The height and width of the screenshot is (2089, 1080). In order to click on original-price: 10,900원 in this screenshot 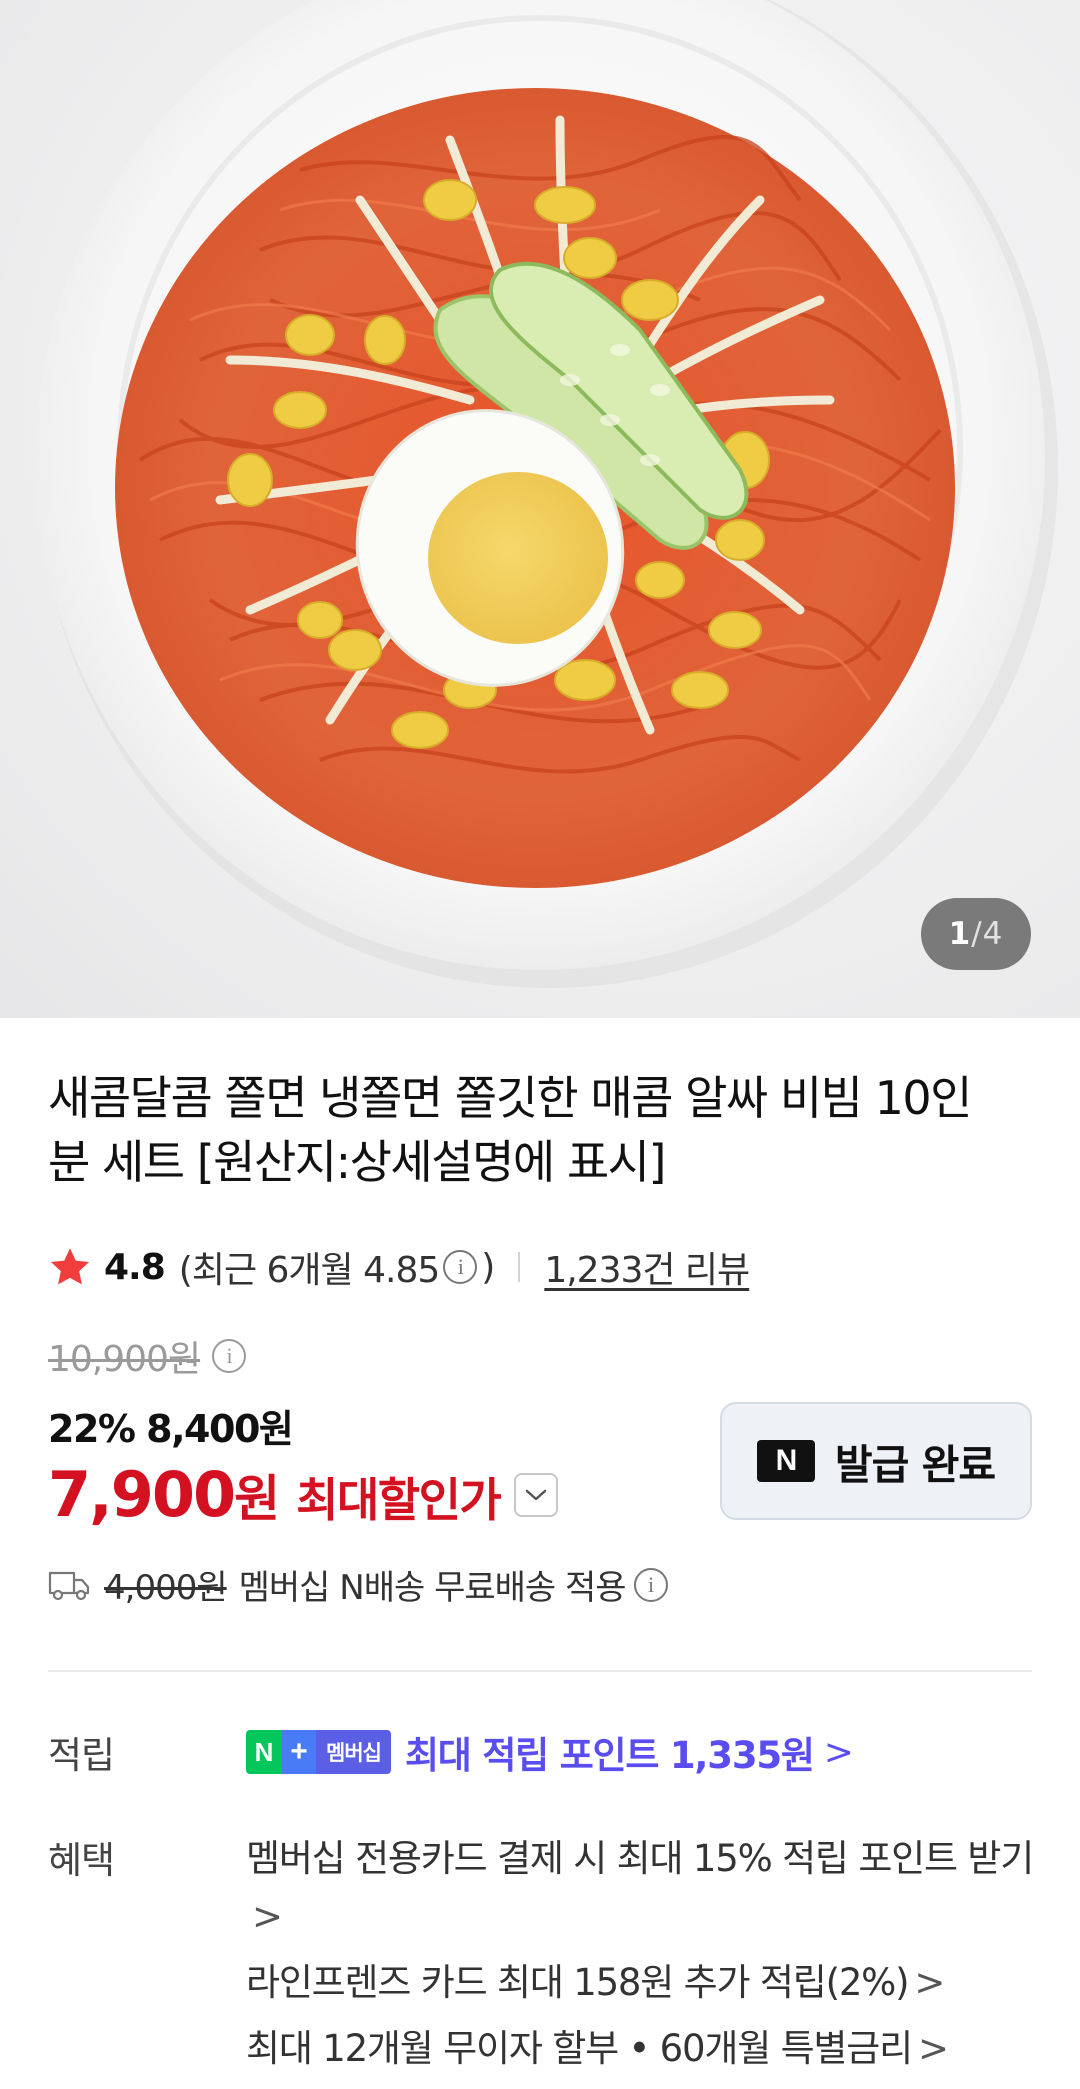, I will do `click(124, 1359)`.